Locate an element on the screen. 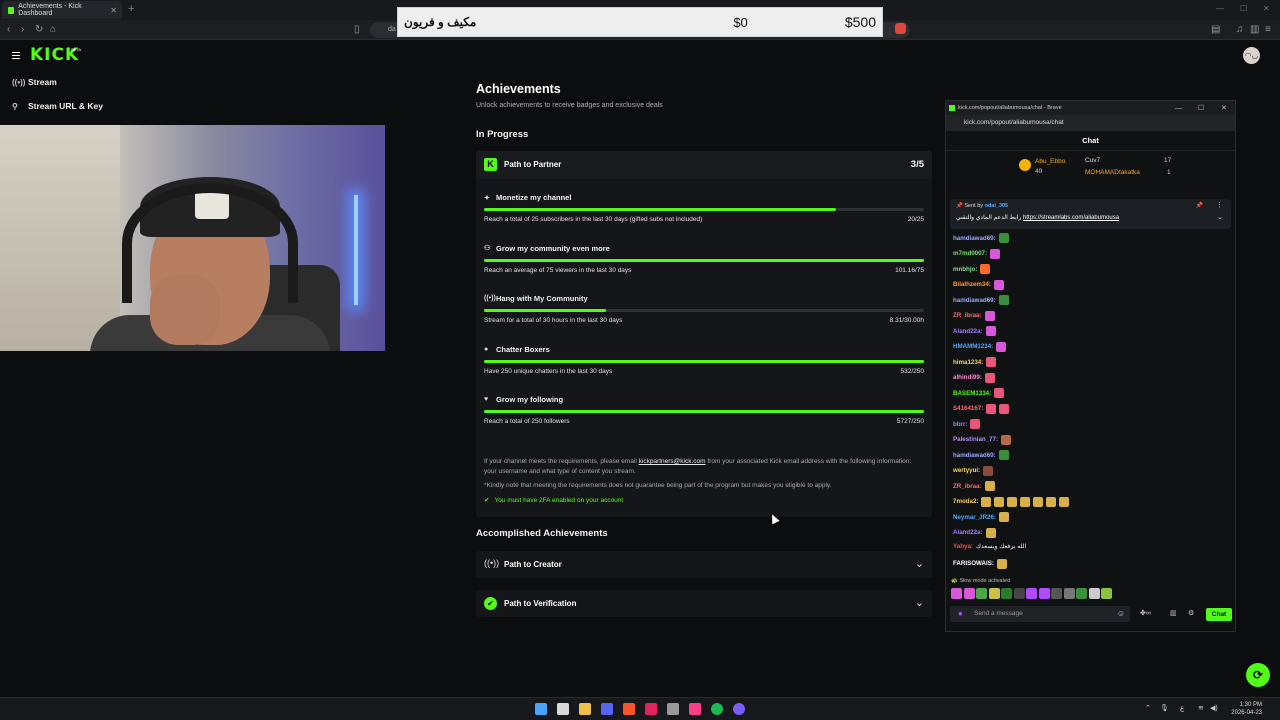 Image resolution: width=1280 pixels, height=720 pixels. new-tab-icon: + is located at coordinates (131, 9).